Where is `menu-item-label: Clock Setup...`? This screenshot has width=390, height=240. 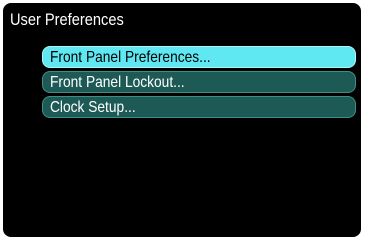
menu-item-label: Clock Setup... is located at coordinates (93, 107).